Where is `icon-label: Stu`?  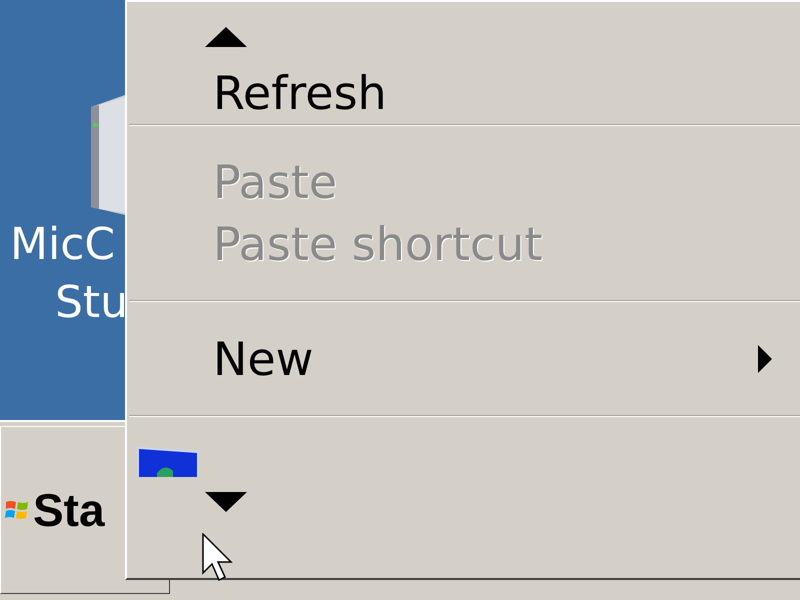
icon-label: Stu is located at coordinates (91, 303).